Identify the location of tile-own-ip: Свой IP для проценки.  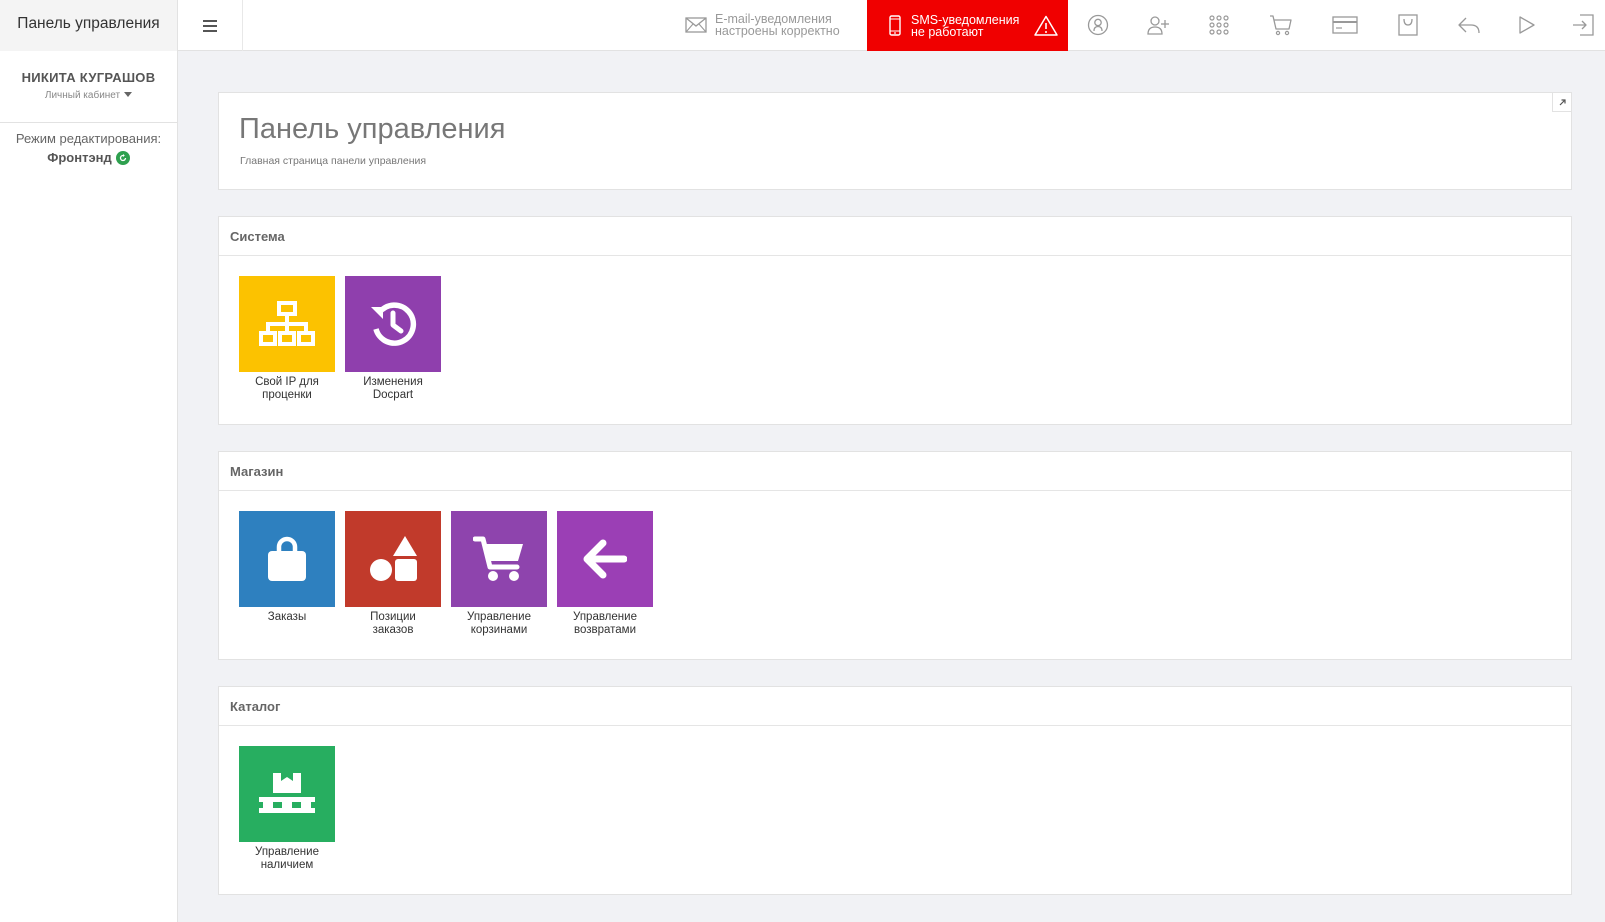
(287, 339).